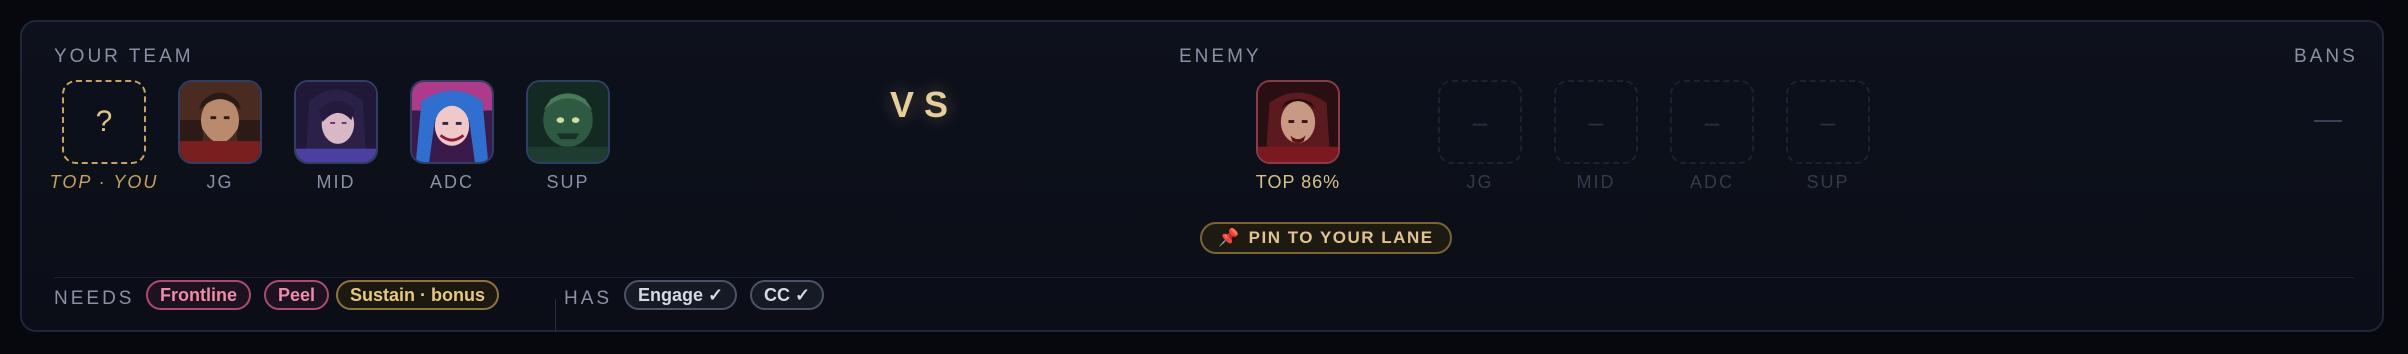 Image resolution: width=2408 pixels, height=354 pixels. I want to click on ally-adc-role: ADC, so click(451, 182).